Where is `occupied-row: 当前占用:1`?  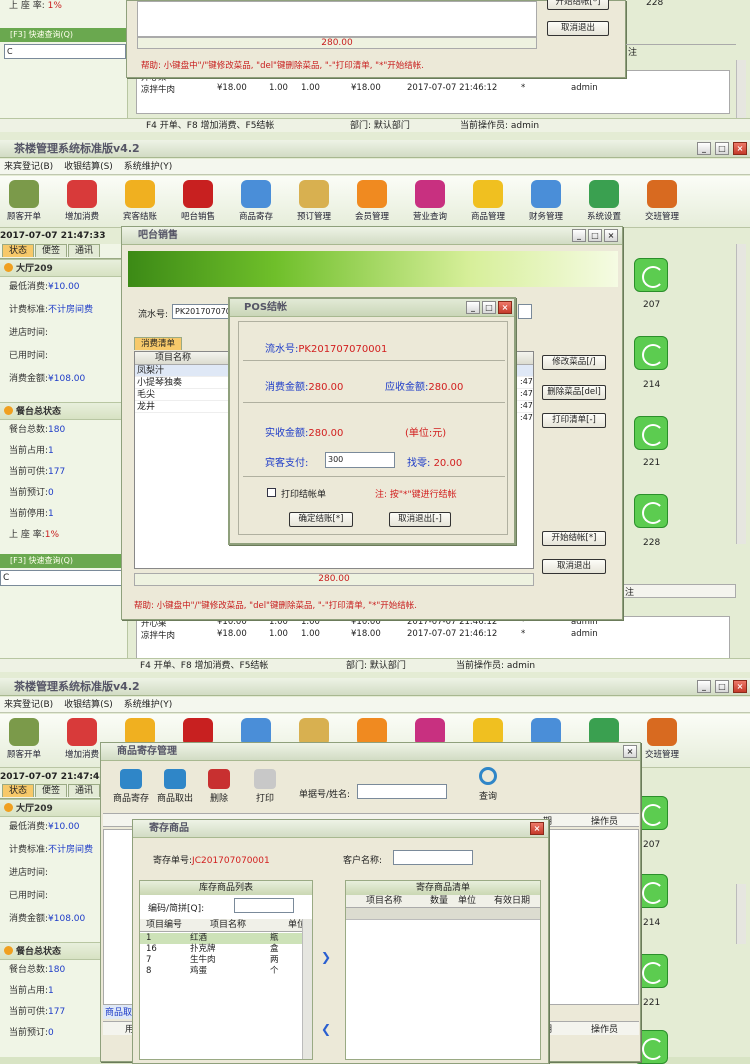 occupied-row: 当前占用:1 is located at coordinates (31, 451).